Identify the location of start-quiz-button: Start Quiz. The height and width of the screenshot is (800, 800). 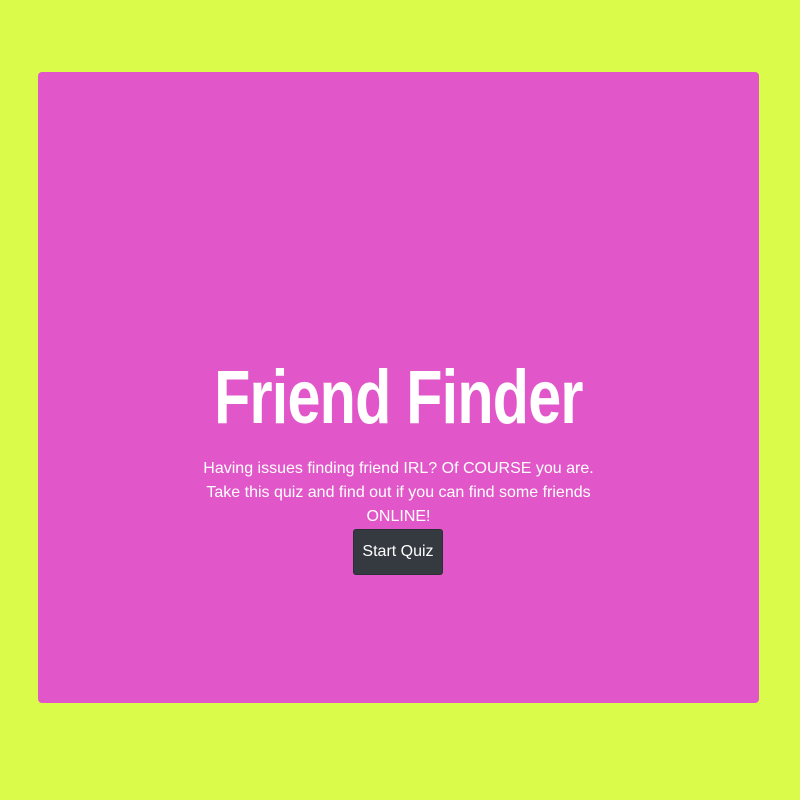
(398, 552).